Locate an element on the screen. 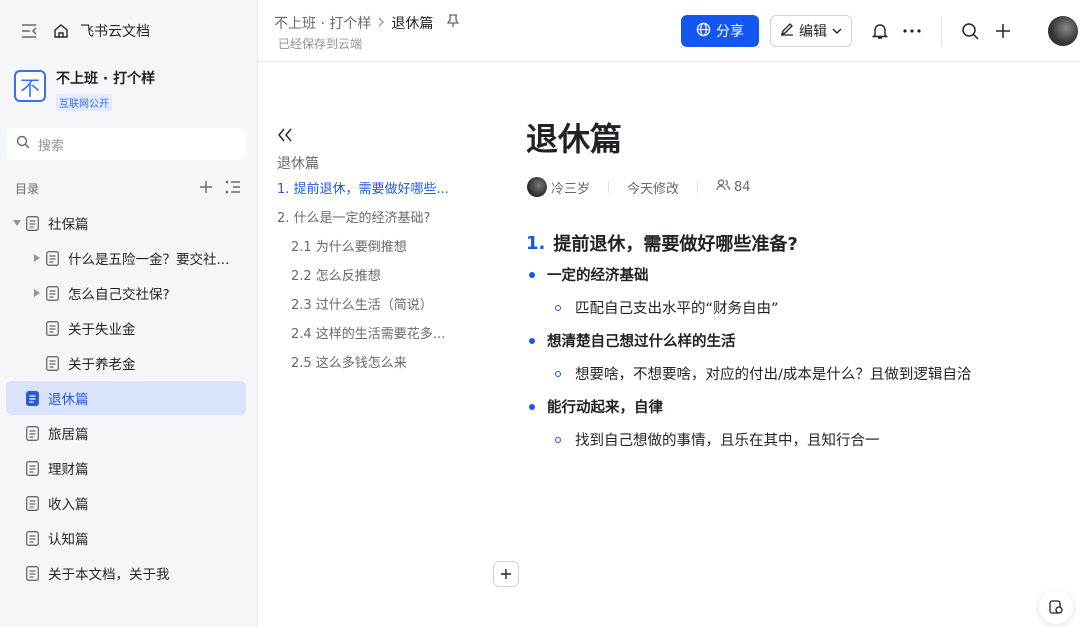 The width and height of the screenshot is (1080, 627). more-icon is located at coordinates (912, 31).